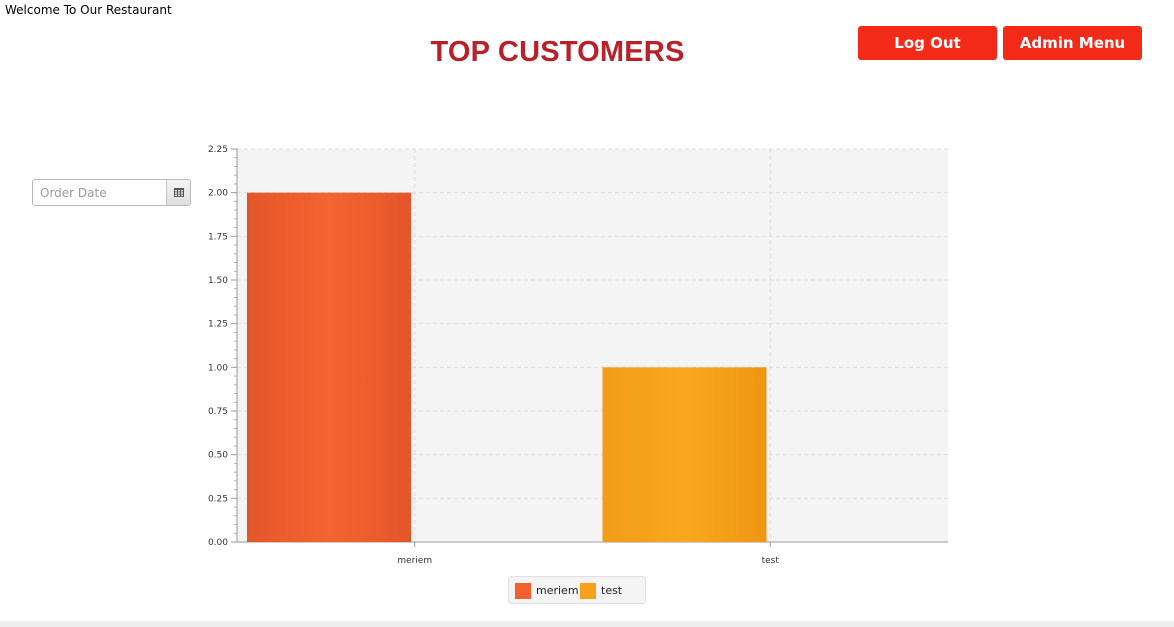  Describe the element at coordinates (218, 150) in the screenshot. I see `y-tick-label: 2.25` at that location.